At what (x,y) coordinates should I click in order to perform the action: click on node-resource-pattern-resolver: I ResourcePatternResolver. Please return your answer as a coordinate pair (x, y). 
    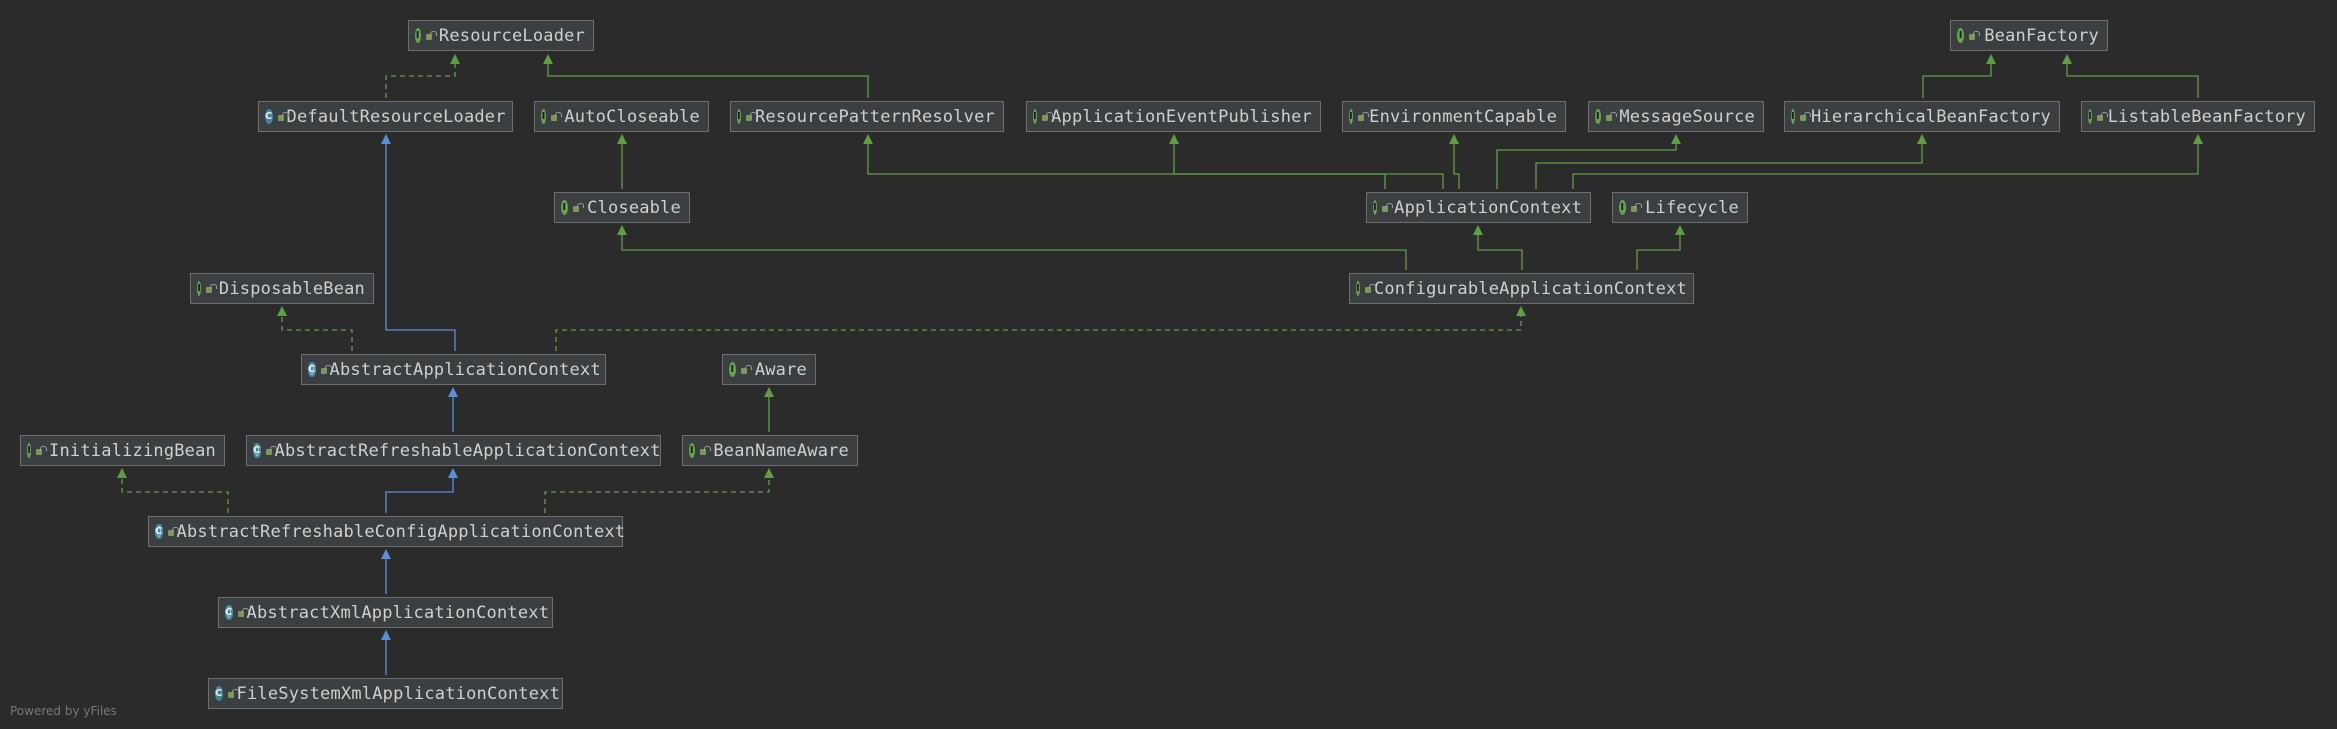
    Looking at the image, I should click on (867, 116).